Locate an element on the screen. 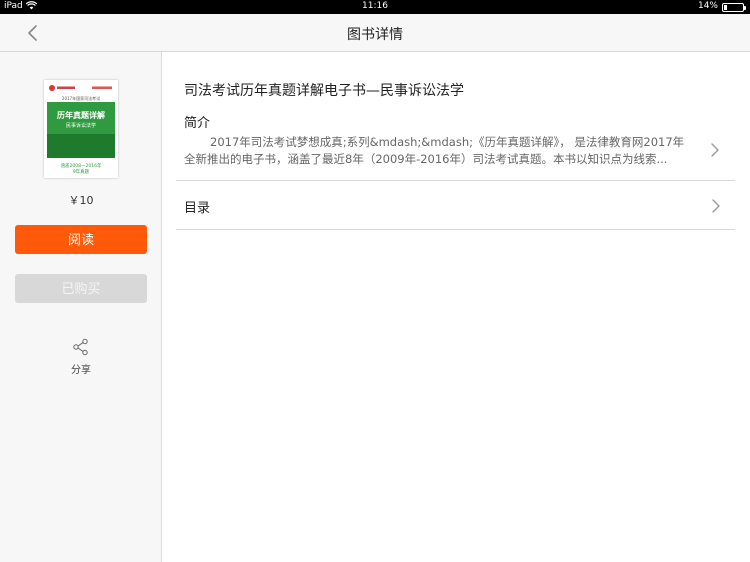  intro-heading: 简介 is located at coordinates (197, 123).